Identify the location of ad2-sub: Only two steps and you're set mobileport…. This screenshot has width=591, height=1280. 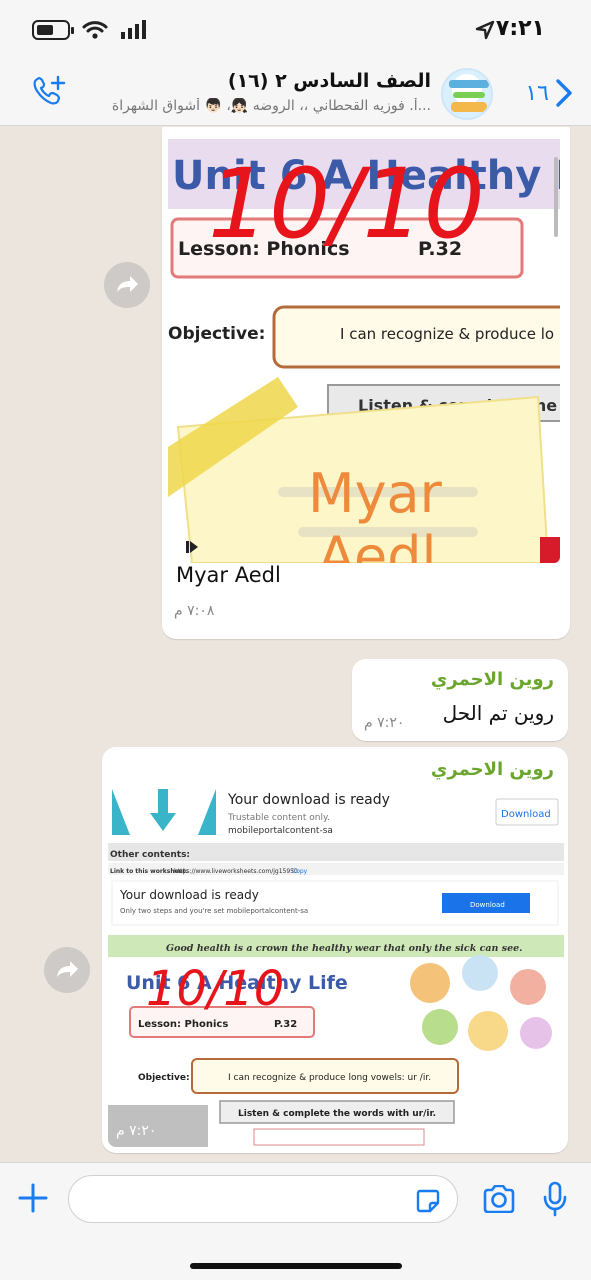
(214, 911).